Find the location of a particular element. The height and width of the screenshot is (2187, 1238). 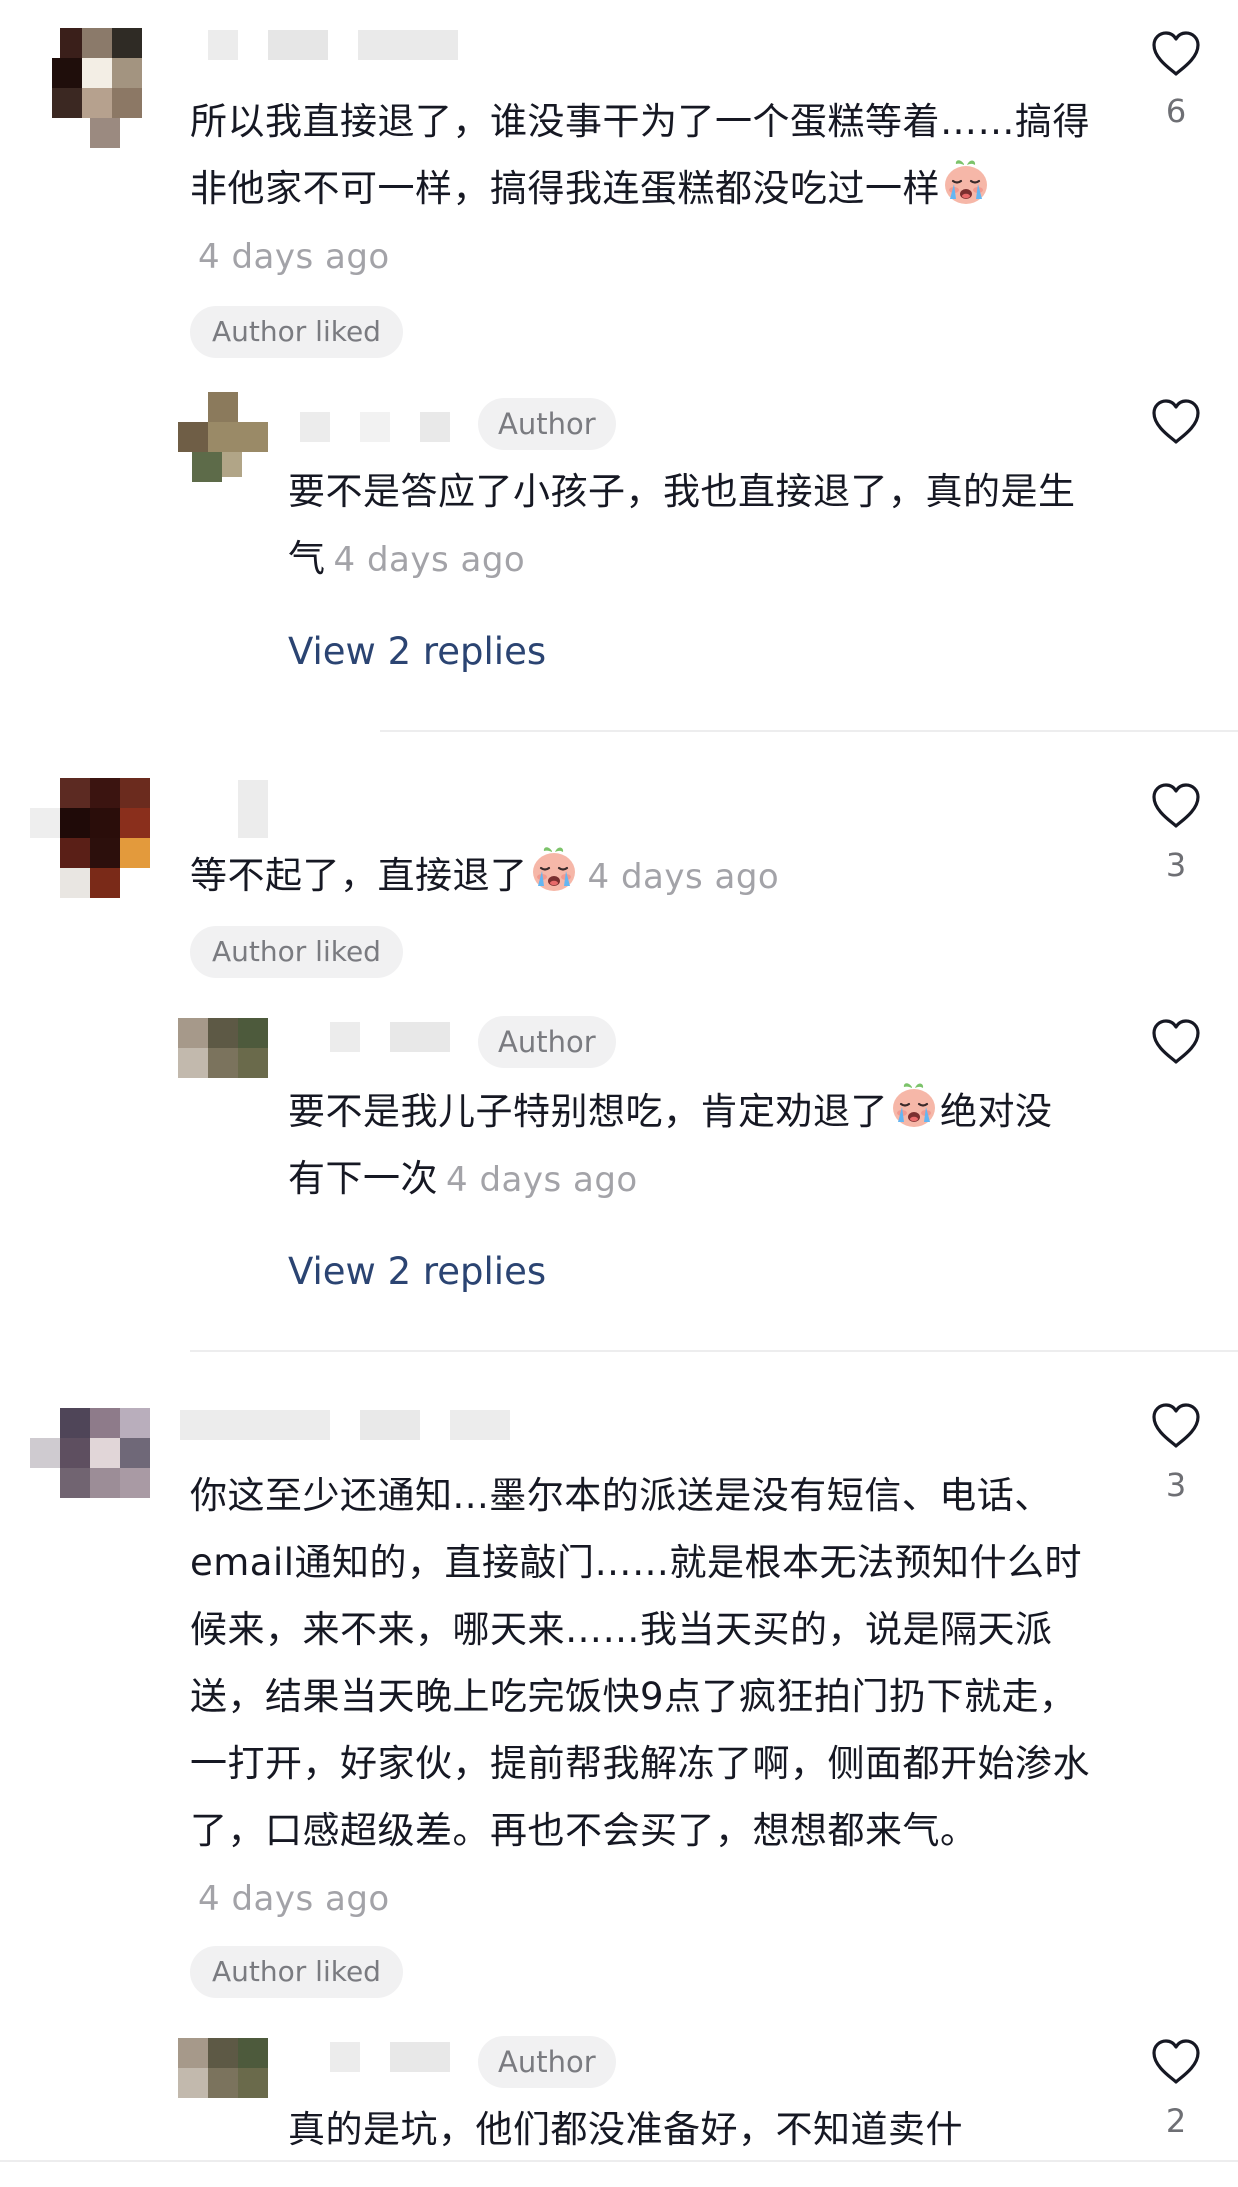

comment-body: 等不起了，直接退了 is located at coordinates (359, 875).